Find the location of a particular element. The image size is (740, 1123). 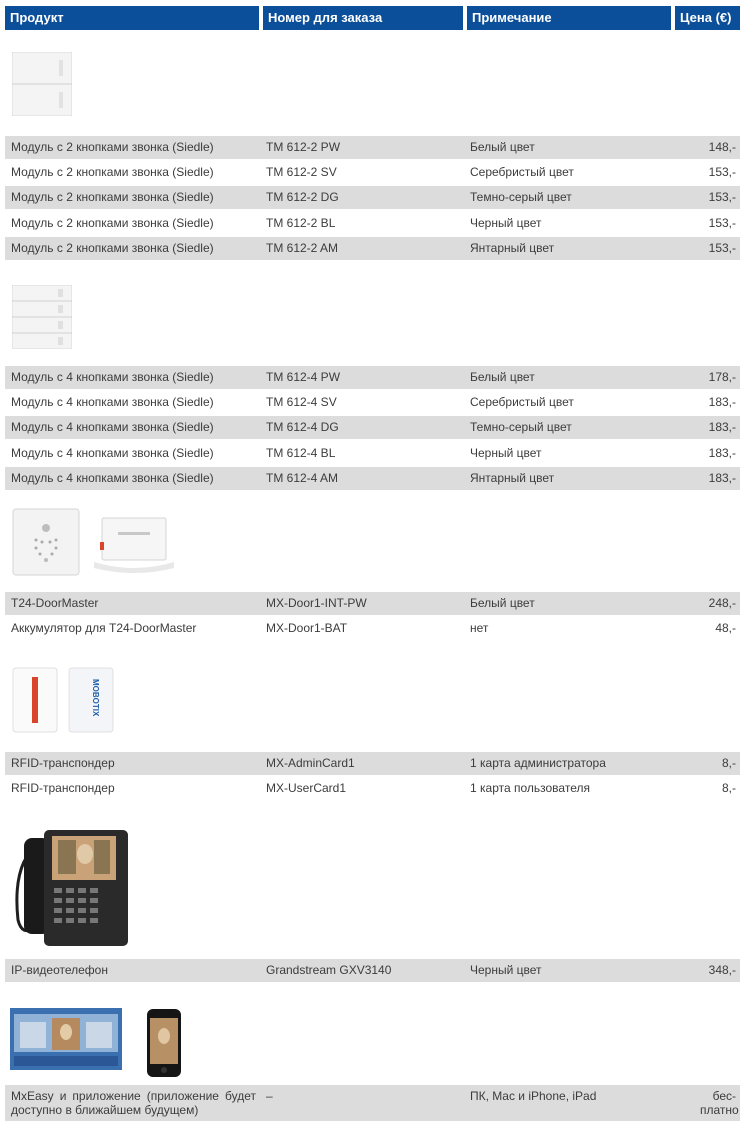

order-number-cell: MX-Door1-BAT is located at coordinates (307, 628).